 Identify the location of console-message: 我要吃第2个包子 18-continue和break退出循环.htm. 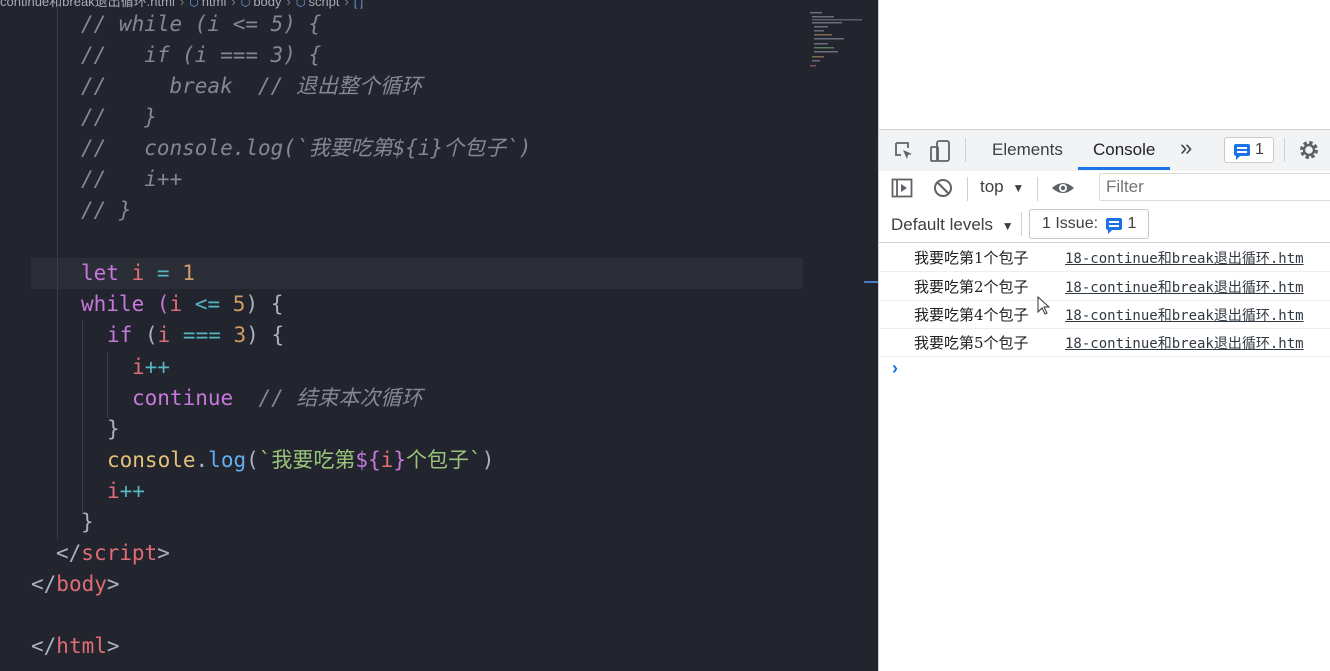
(1104, 286).